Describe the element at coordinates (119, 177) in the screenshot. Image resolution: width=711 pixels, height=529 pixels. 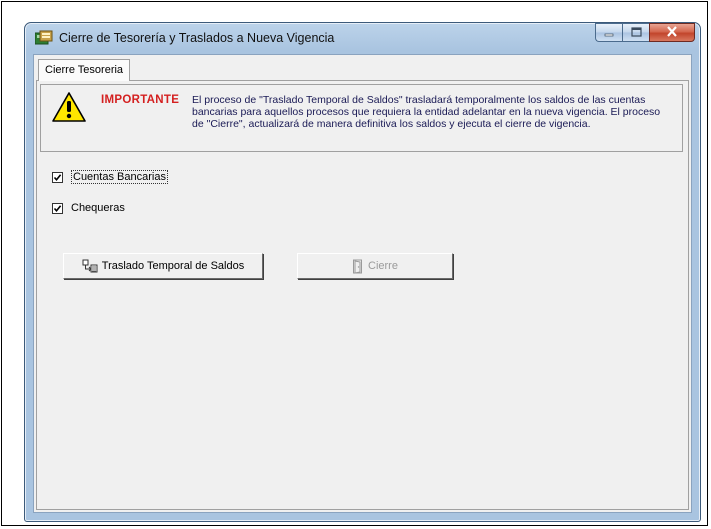
I see `cuentas-bancarias-label: Cuentas Bancarias` at that location.